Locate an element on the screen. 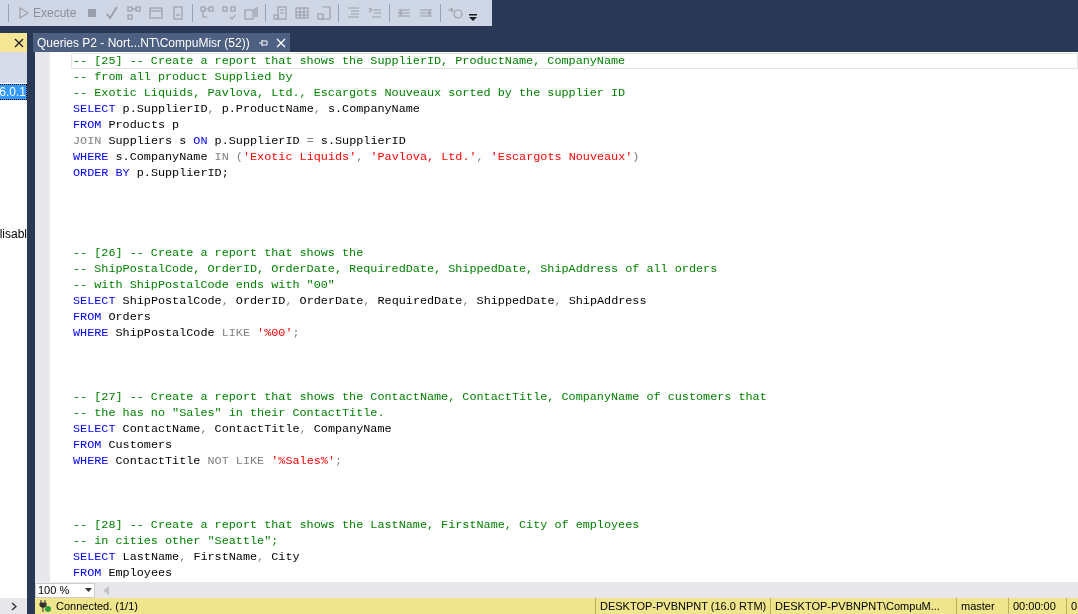 This screenshot has height=614, width=1078. code-line: -- [28] -- Create a report that shows the LastName, FirstName, City of employees is located at coordinates (356, 525).